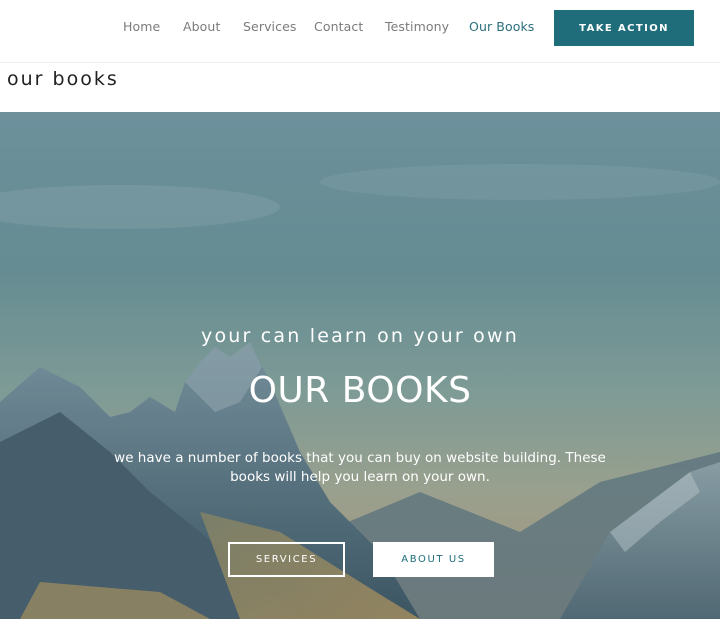  Describe the element at coordinates (201, 26) in the screenshot. I see `nav-about-link: About` at that location.